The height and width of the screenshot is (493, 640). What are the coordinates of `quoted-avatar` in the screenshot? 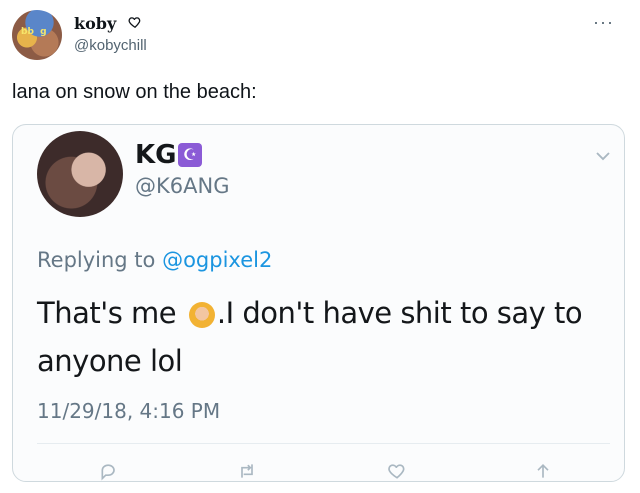 It's located at (80, 174).